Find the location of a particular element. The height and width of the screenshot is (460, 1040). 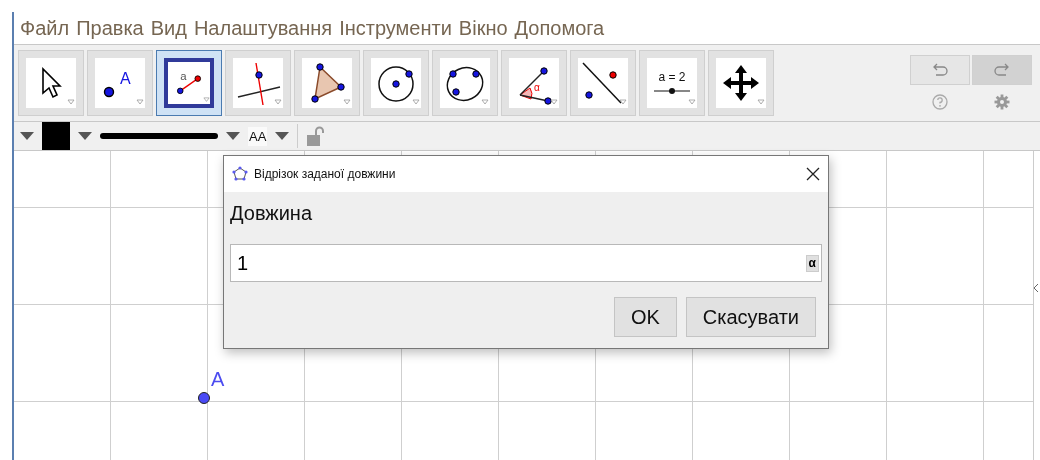

menu-item: Файл is located at coordinates (45, 28).